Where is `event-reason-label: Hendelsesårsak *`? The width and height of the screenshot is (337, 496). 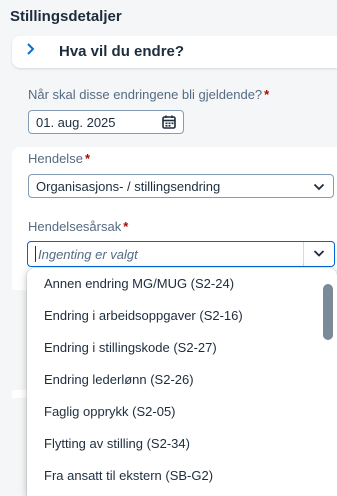 event-reason-label: Hendelsesårsak * is located at coordinates (78, 226).